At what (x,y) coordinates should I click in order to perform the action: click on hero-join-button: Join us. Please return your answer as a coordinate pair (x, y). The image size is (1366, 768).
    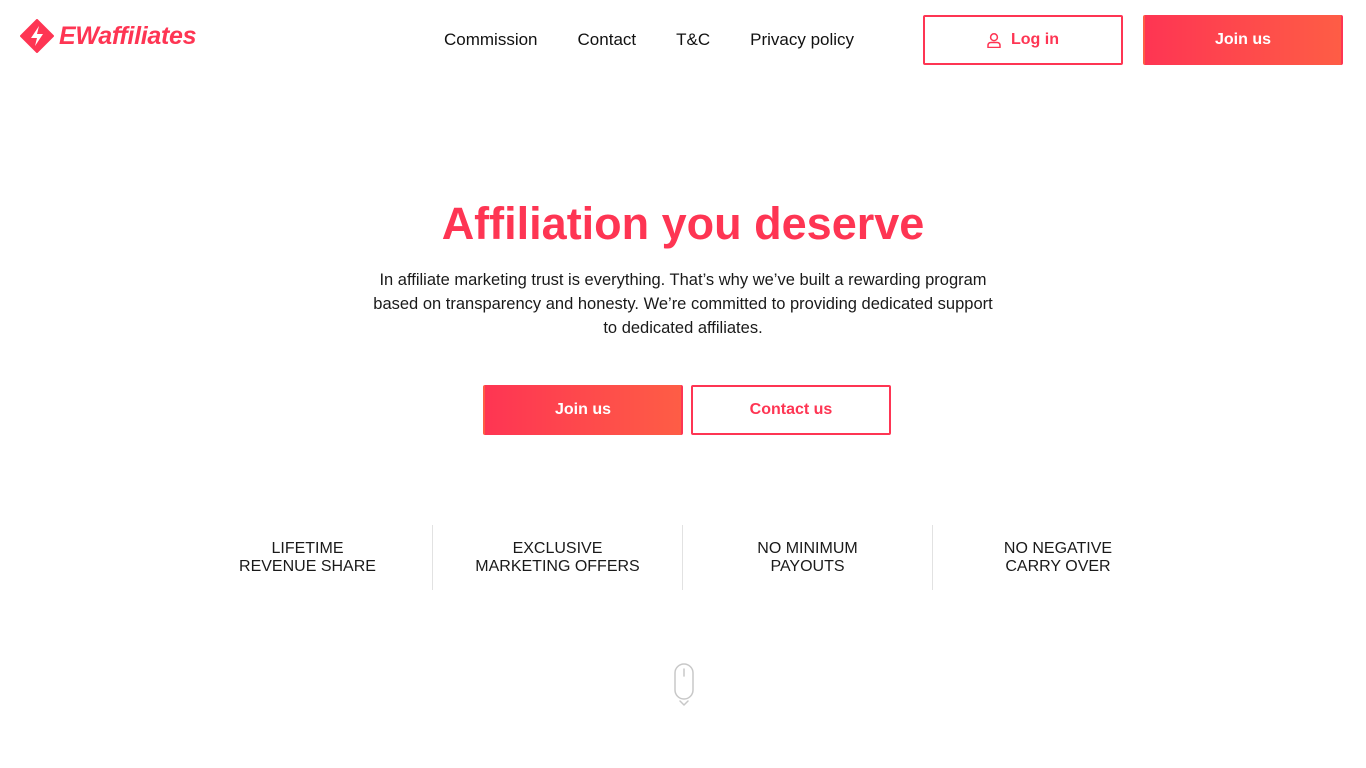
    Looking at the image, I should click on (583, 410).